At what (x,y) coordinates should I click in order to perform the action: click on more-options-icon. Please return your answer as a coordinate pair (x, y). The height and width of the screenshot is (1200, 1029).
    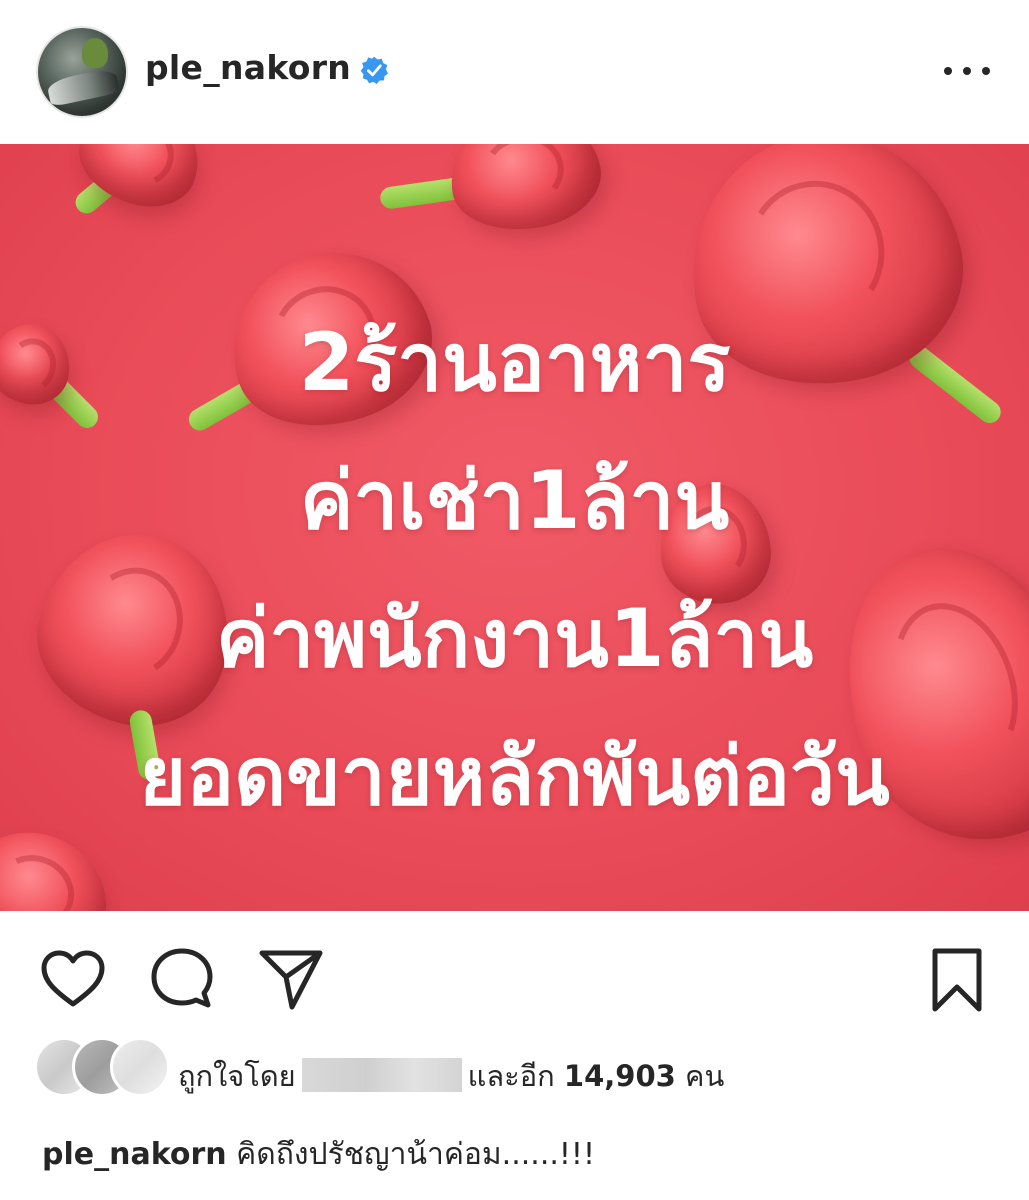
    Looking at the image, I should click on (967, 71).